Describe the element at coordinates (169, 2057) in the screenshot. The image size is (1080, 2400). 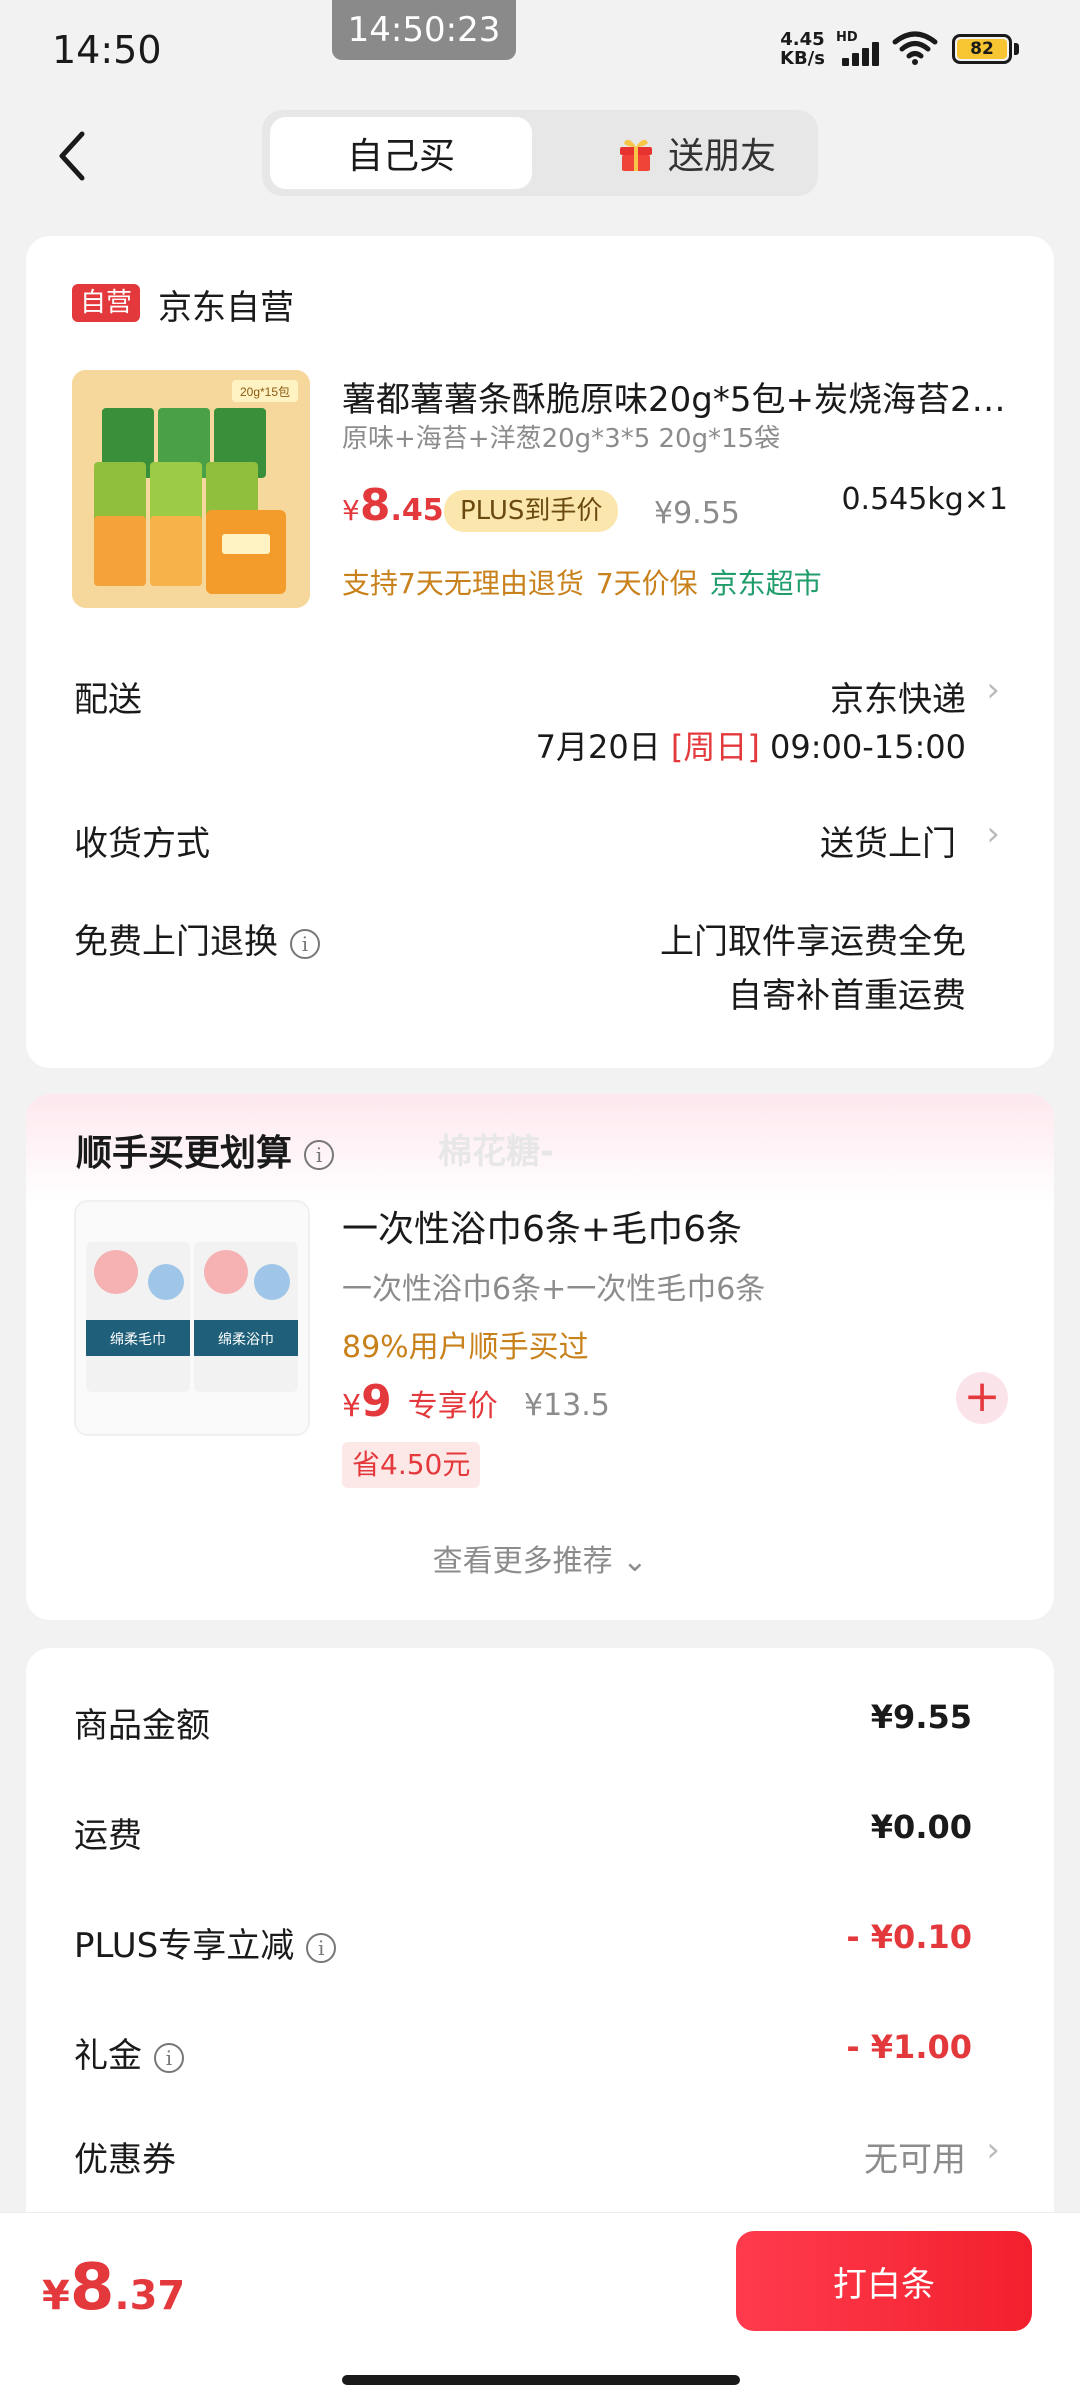
I see `gift-money-info-icon: i` at that location.